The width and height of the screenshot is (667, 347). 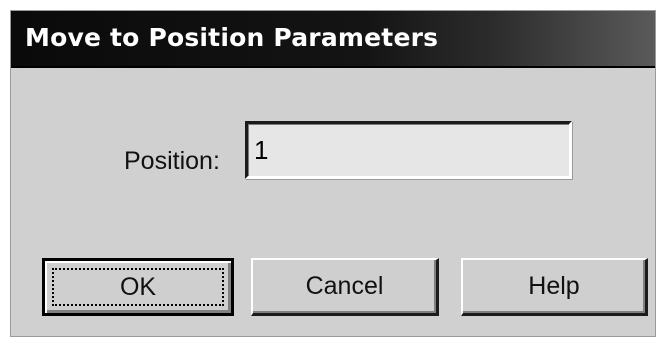 I want to click on position-label: Position:, so click(x=172, y=161).